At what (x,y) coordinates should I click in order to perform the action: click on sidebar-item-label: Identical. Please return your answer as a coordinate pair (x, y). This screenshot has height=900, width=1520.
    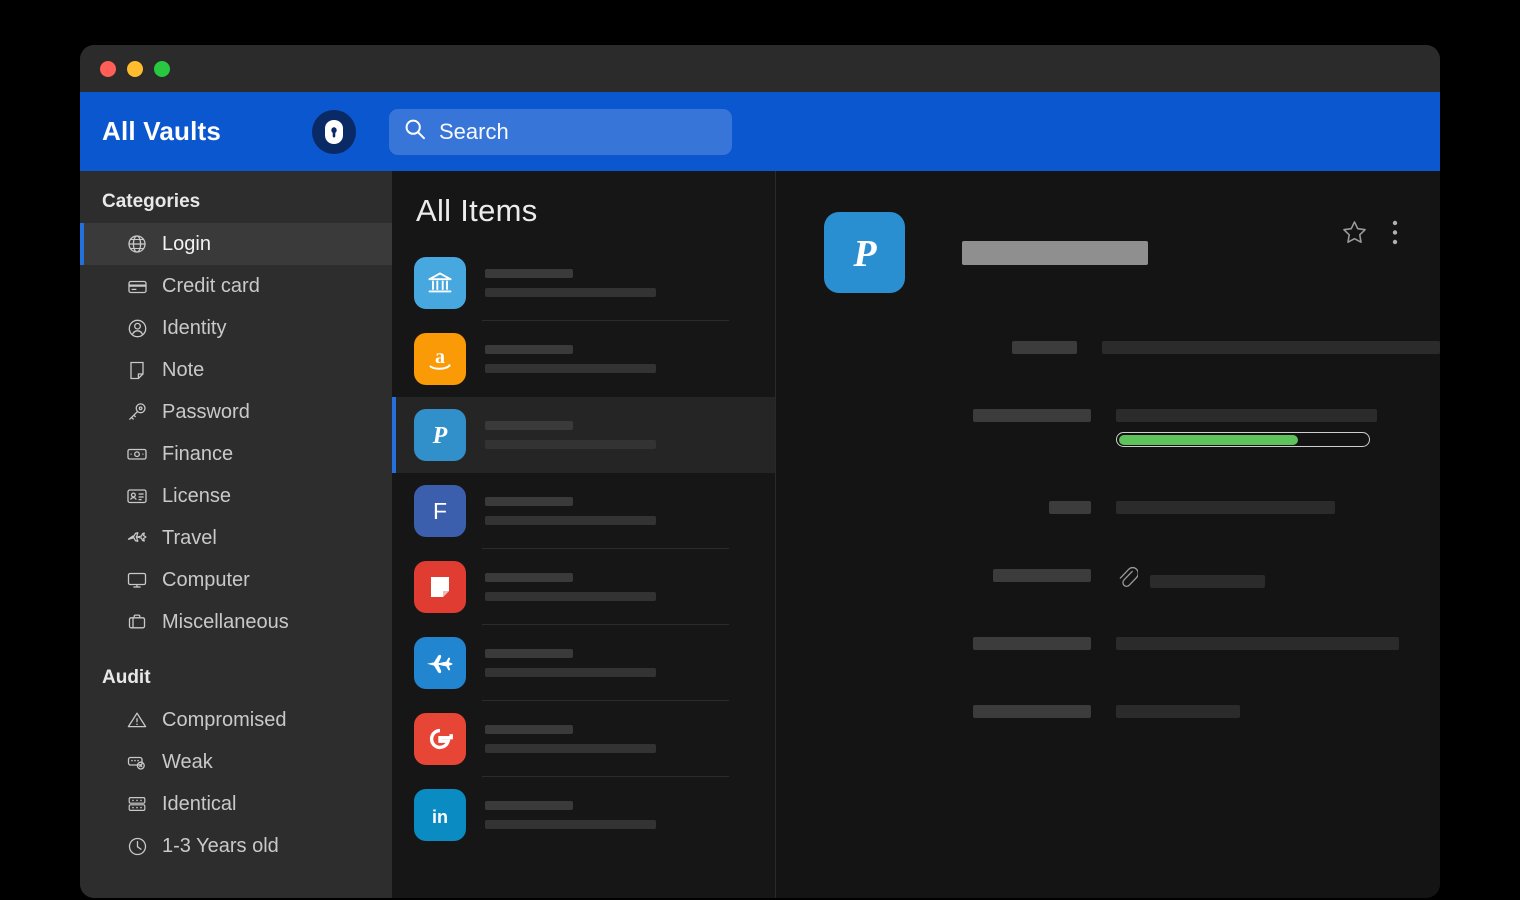
    Looking at the image, I should click on (199, 803).